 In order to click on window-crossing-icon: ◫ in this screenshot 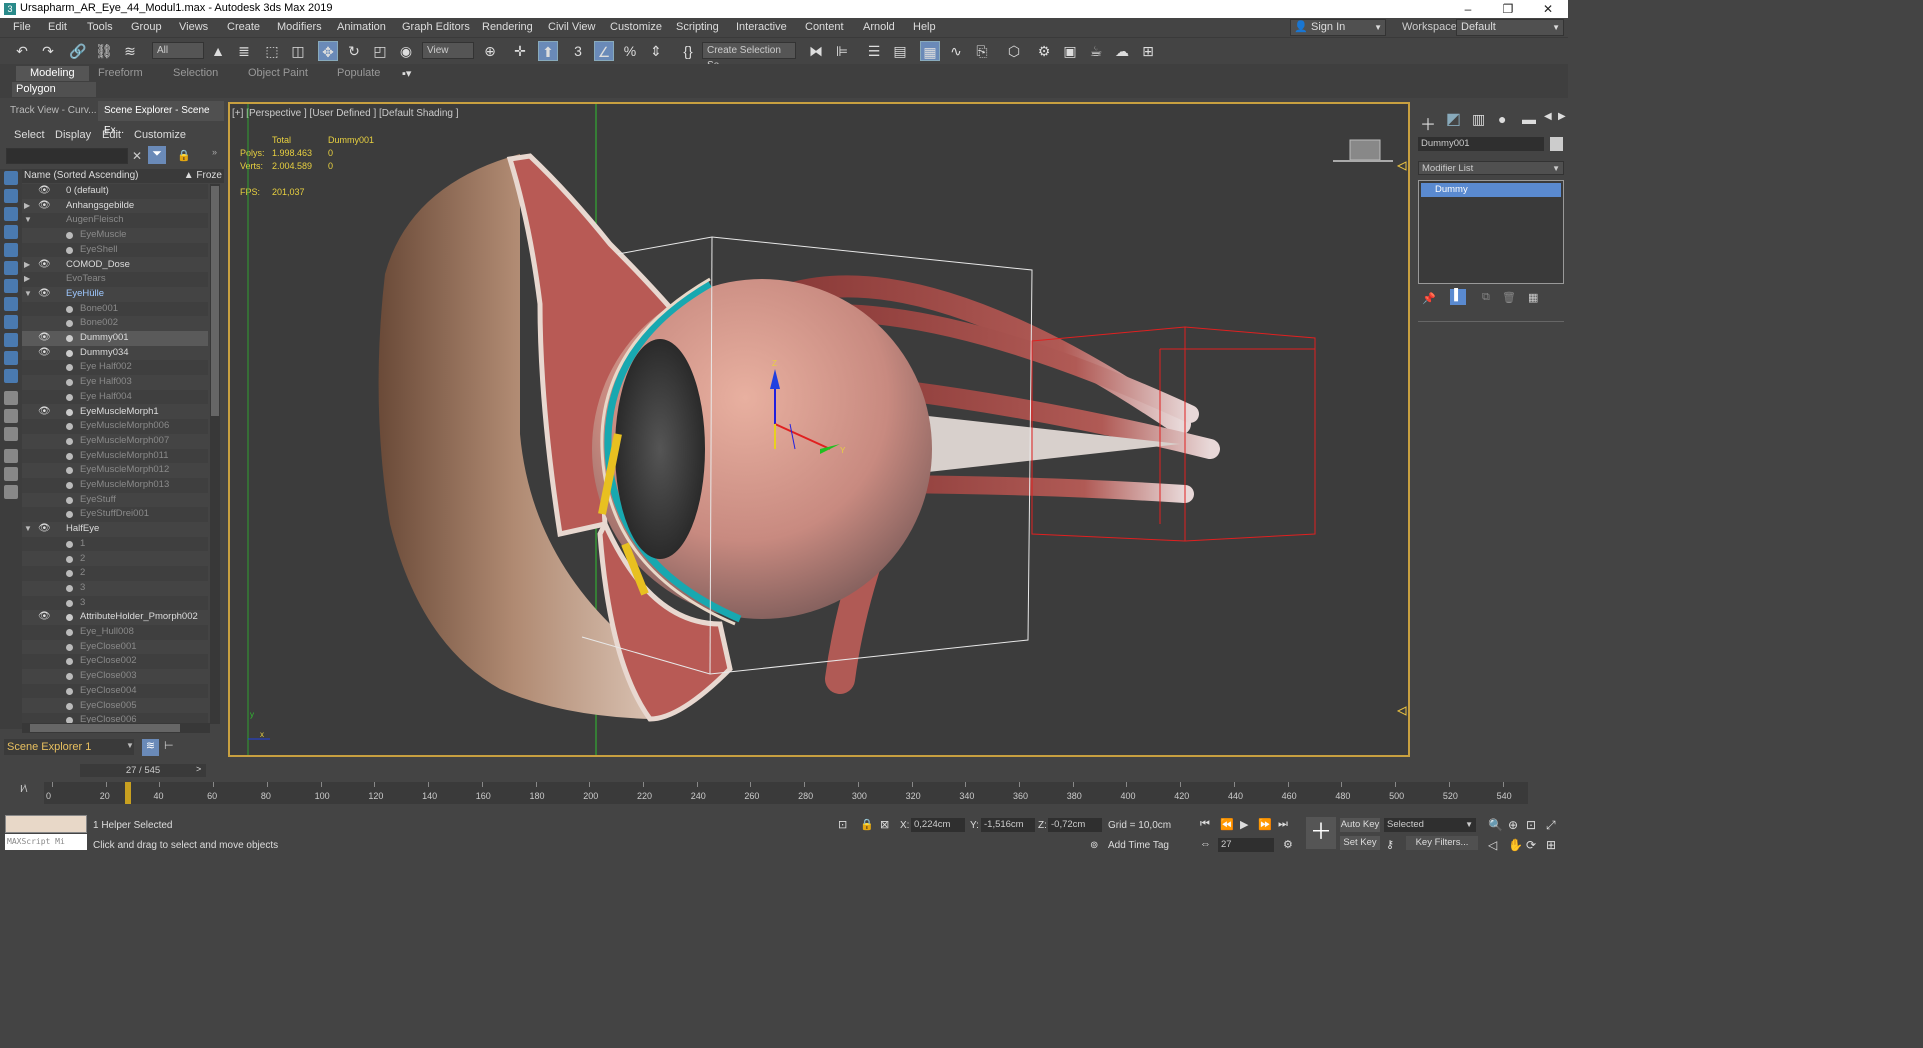, I will do `click(298, 51)`.